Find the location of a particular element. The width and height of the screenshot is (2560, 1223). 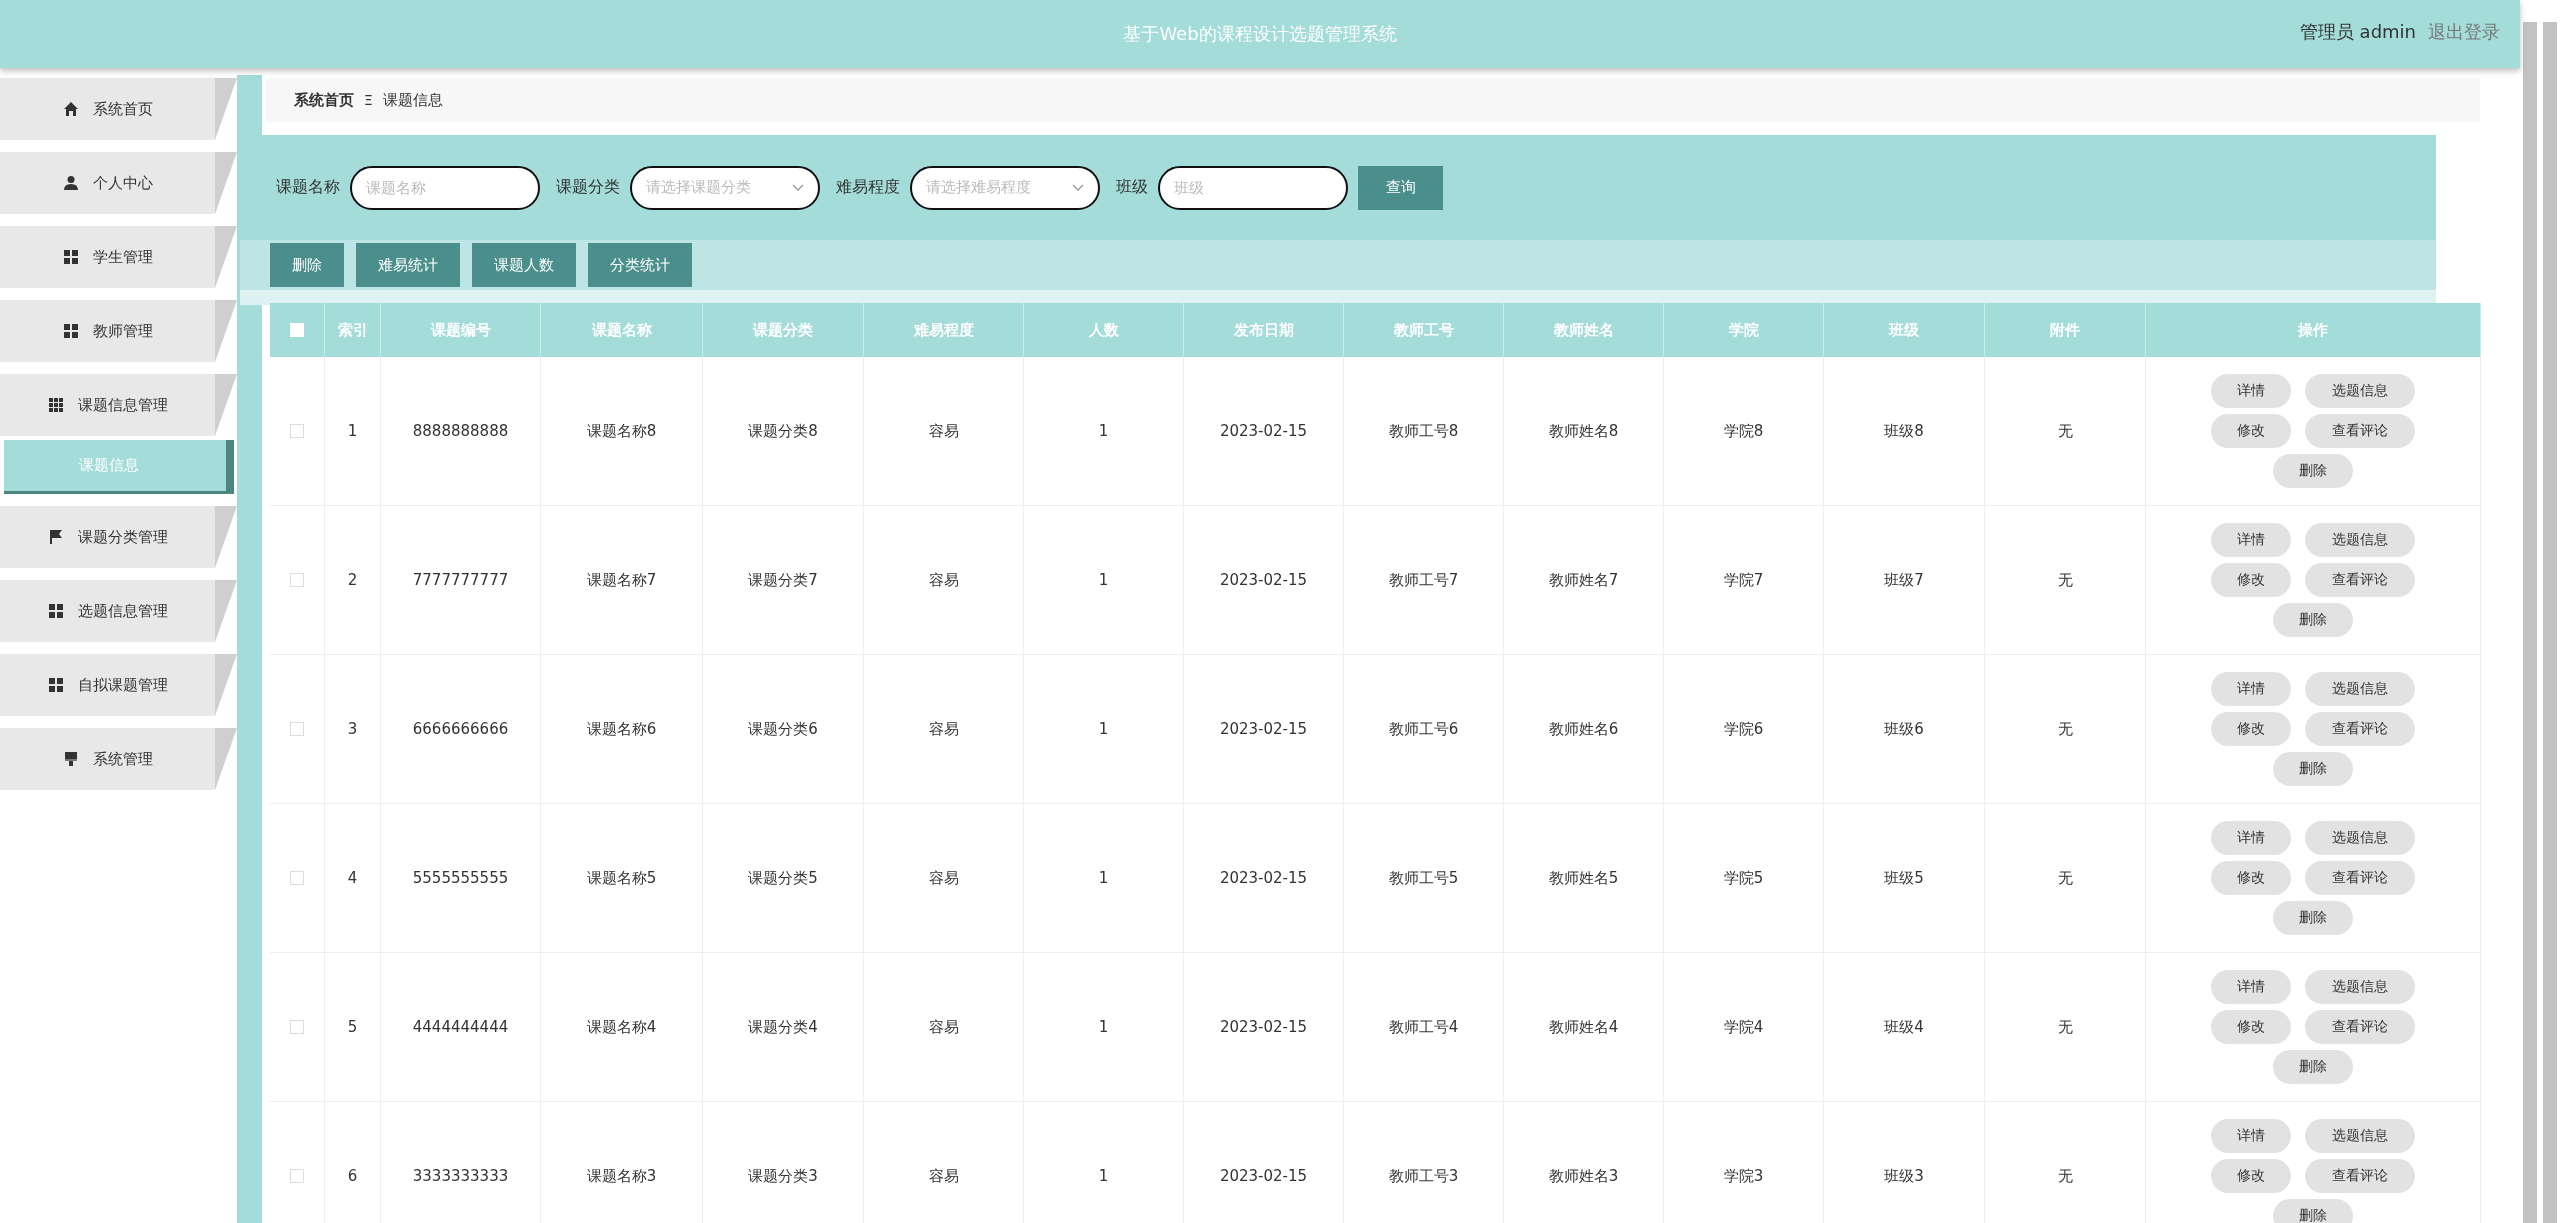

field-label: 难易程度 is located at coordinates (868, 187).